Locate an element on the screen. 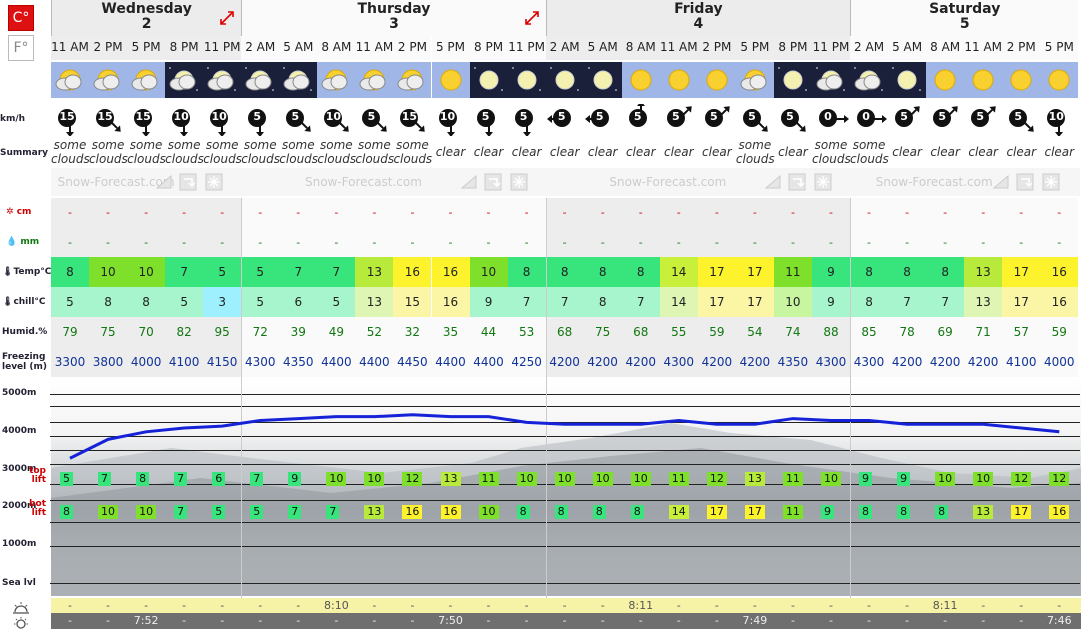 The height and width of the screenshot is (635, 1085). altitude-label: 5000m is located at coordinates (19, 393).